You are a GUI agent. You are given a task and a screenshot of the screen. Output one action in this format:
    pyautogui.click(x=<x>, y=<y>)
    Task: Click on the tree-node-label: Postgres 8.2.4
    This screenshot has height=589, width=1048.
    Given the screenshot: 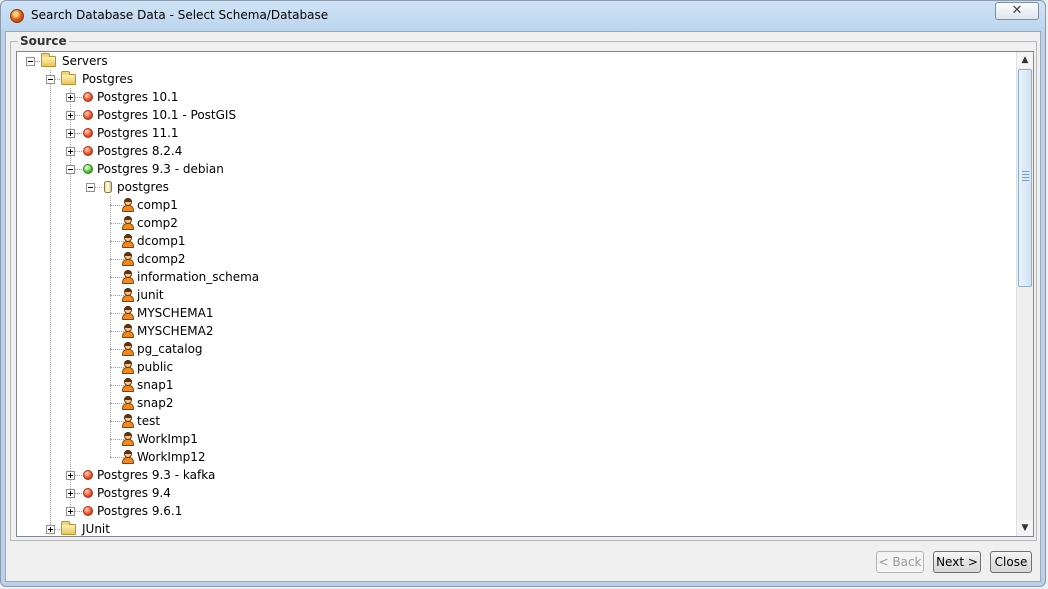 What is the action you would take?
    pyautogui.click(x=140, y=151)
    